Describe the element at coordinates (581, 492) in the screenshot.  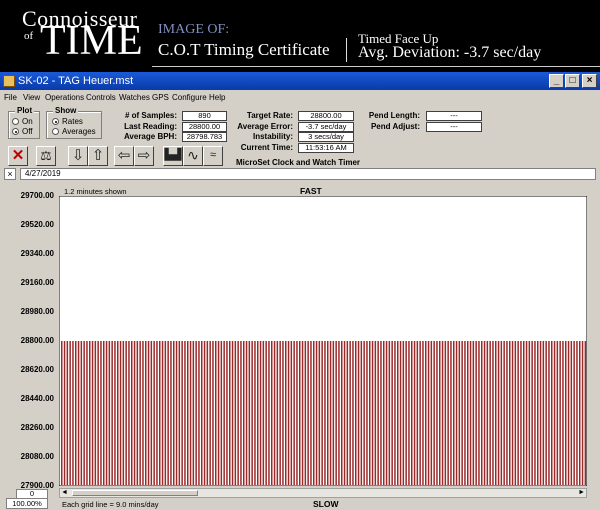
I see `scroll-right-icon: ►` at that location.